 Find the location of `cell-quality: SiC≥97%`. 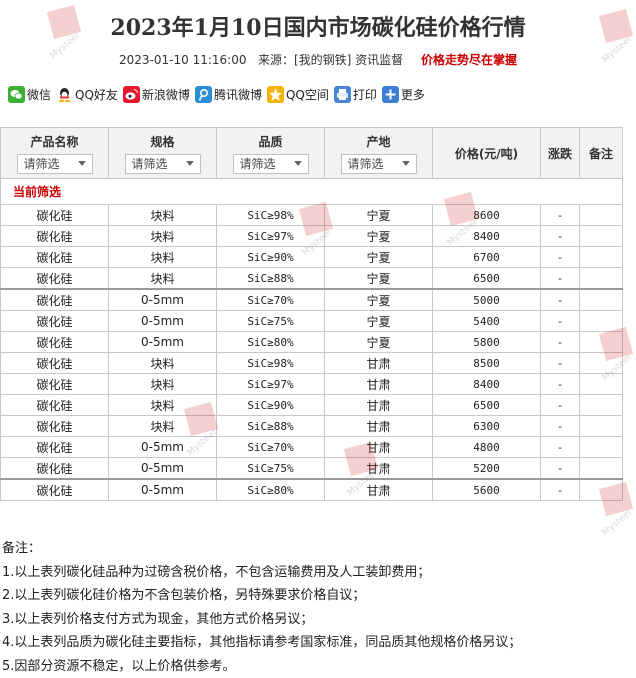

cell-quality: SiC≥97% is located at coordinates (271, 384).